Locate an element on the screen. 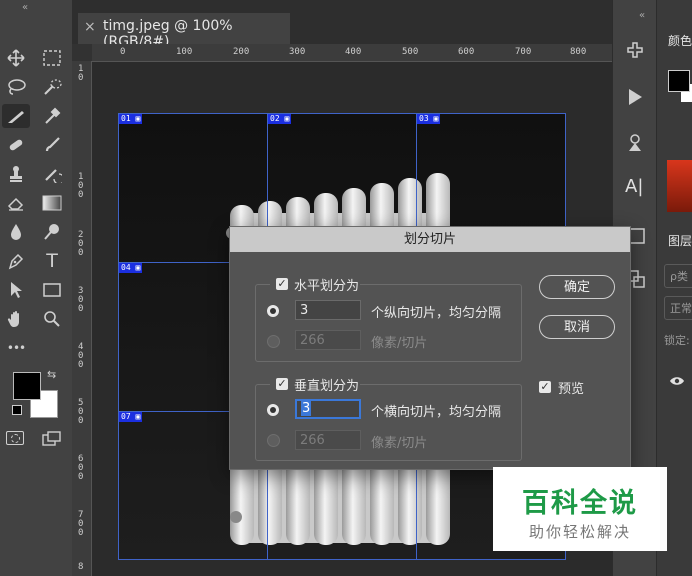  horizontal-divide-label: 水平划分为 is located at coordinates (327, 286).